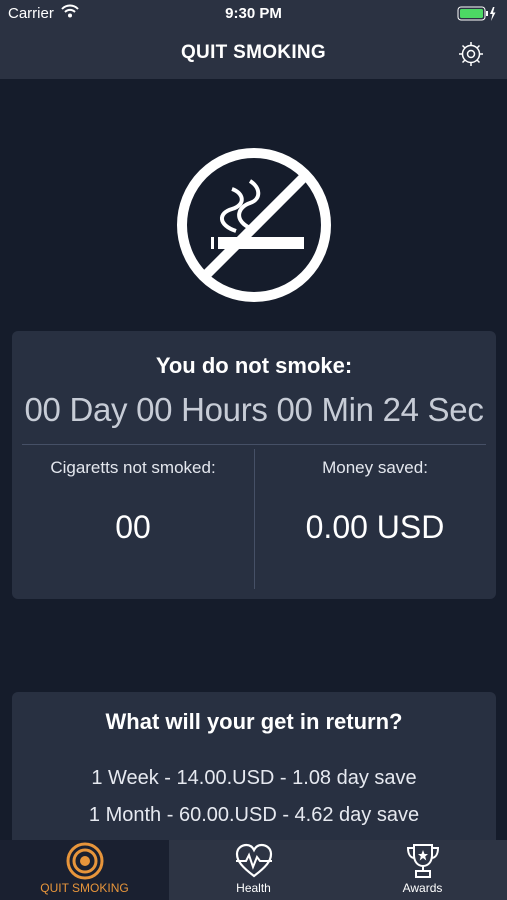  What do you see at coordinates (133, 467) in the screenshot?
I see `cigarettes-label: Cigaretts not smoked:` at bounding box center [133, 467].